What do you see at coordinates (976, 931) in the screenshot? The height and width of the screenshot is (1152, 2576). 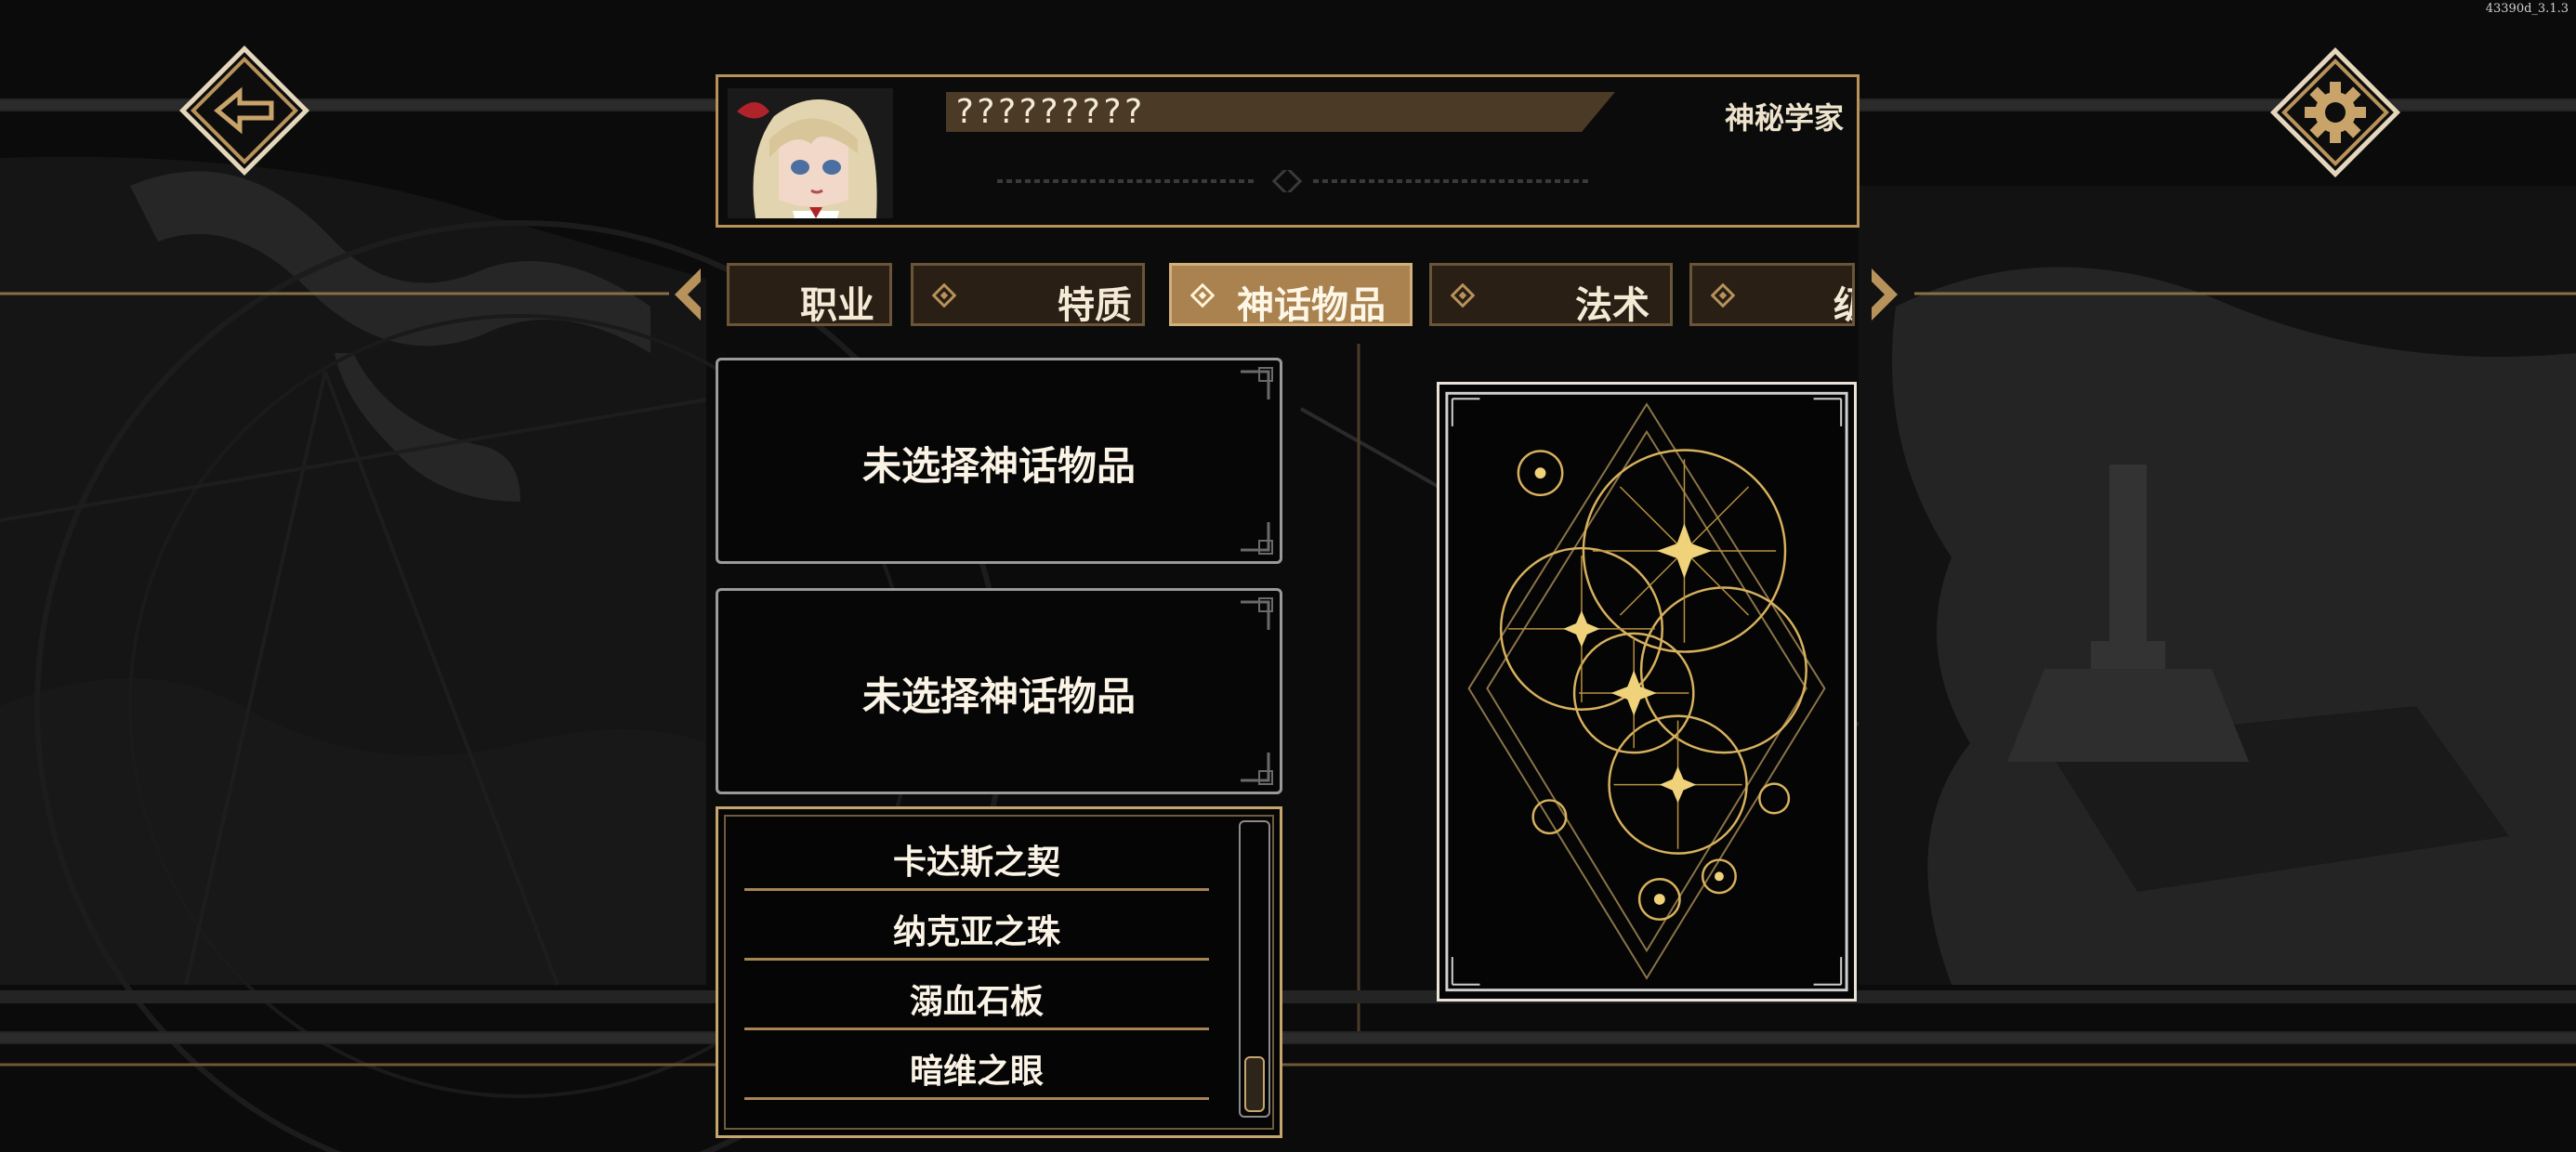 I see `item-label: 纳克亚之珠` at bounding box center [976, 931].